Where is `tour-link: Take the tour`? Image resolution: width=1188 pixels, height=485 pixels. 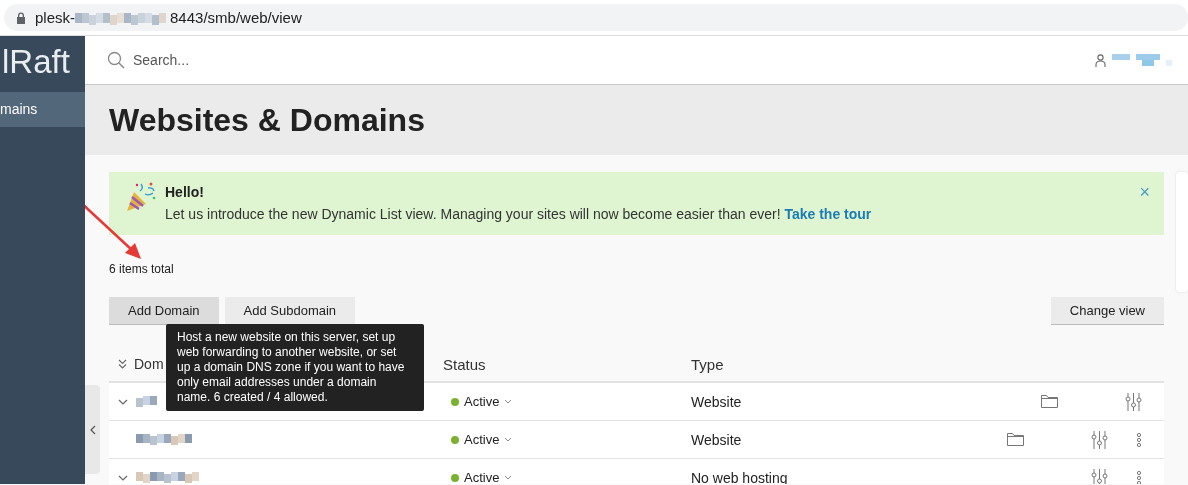 tour-link: Take the tour is located at coordinates (828, 214).